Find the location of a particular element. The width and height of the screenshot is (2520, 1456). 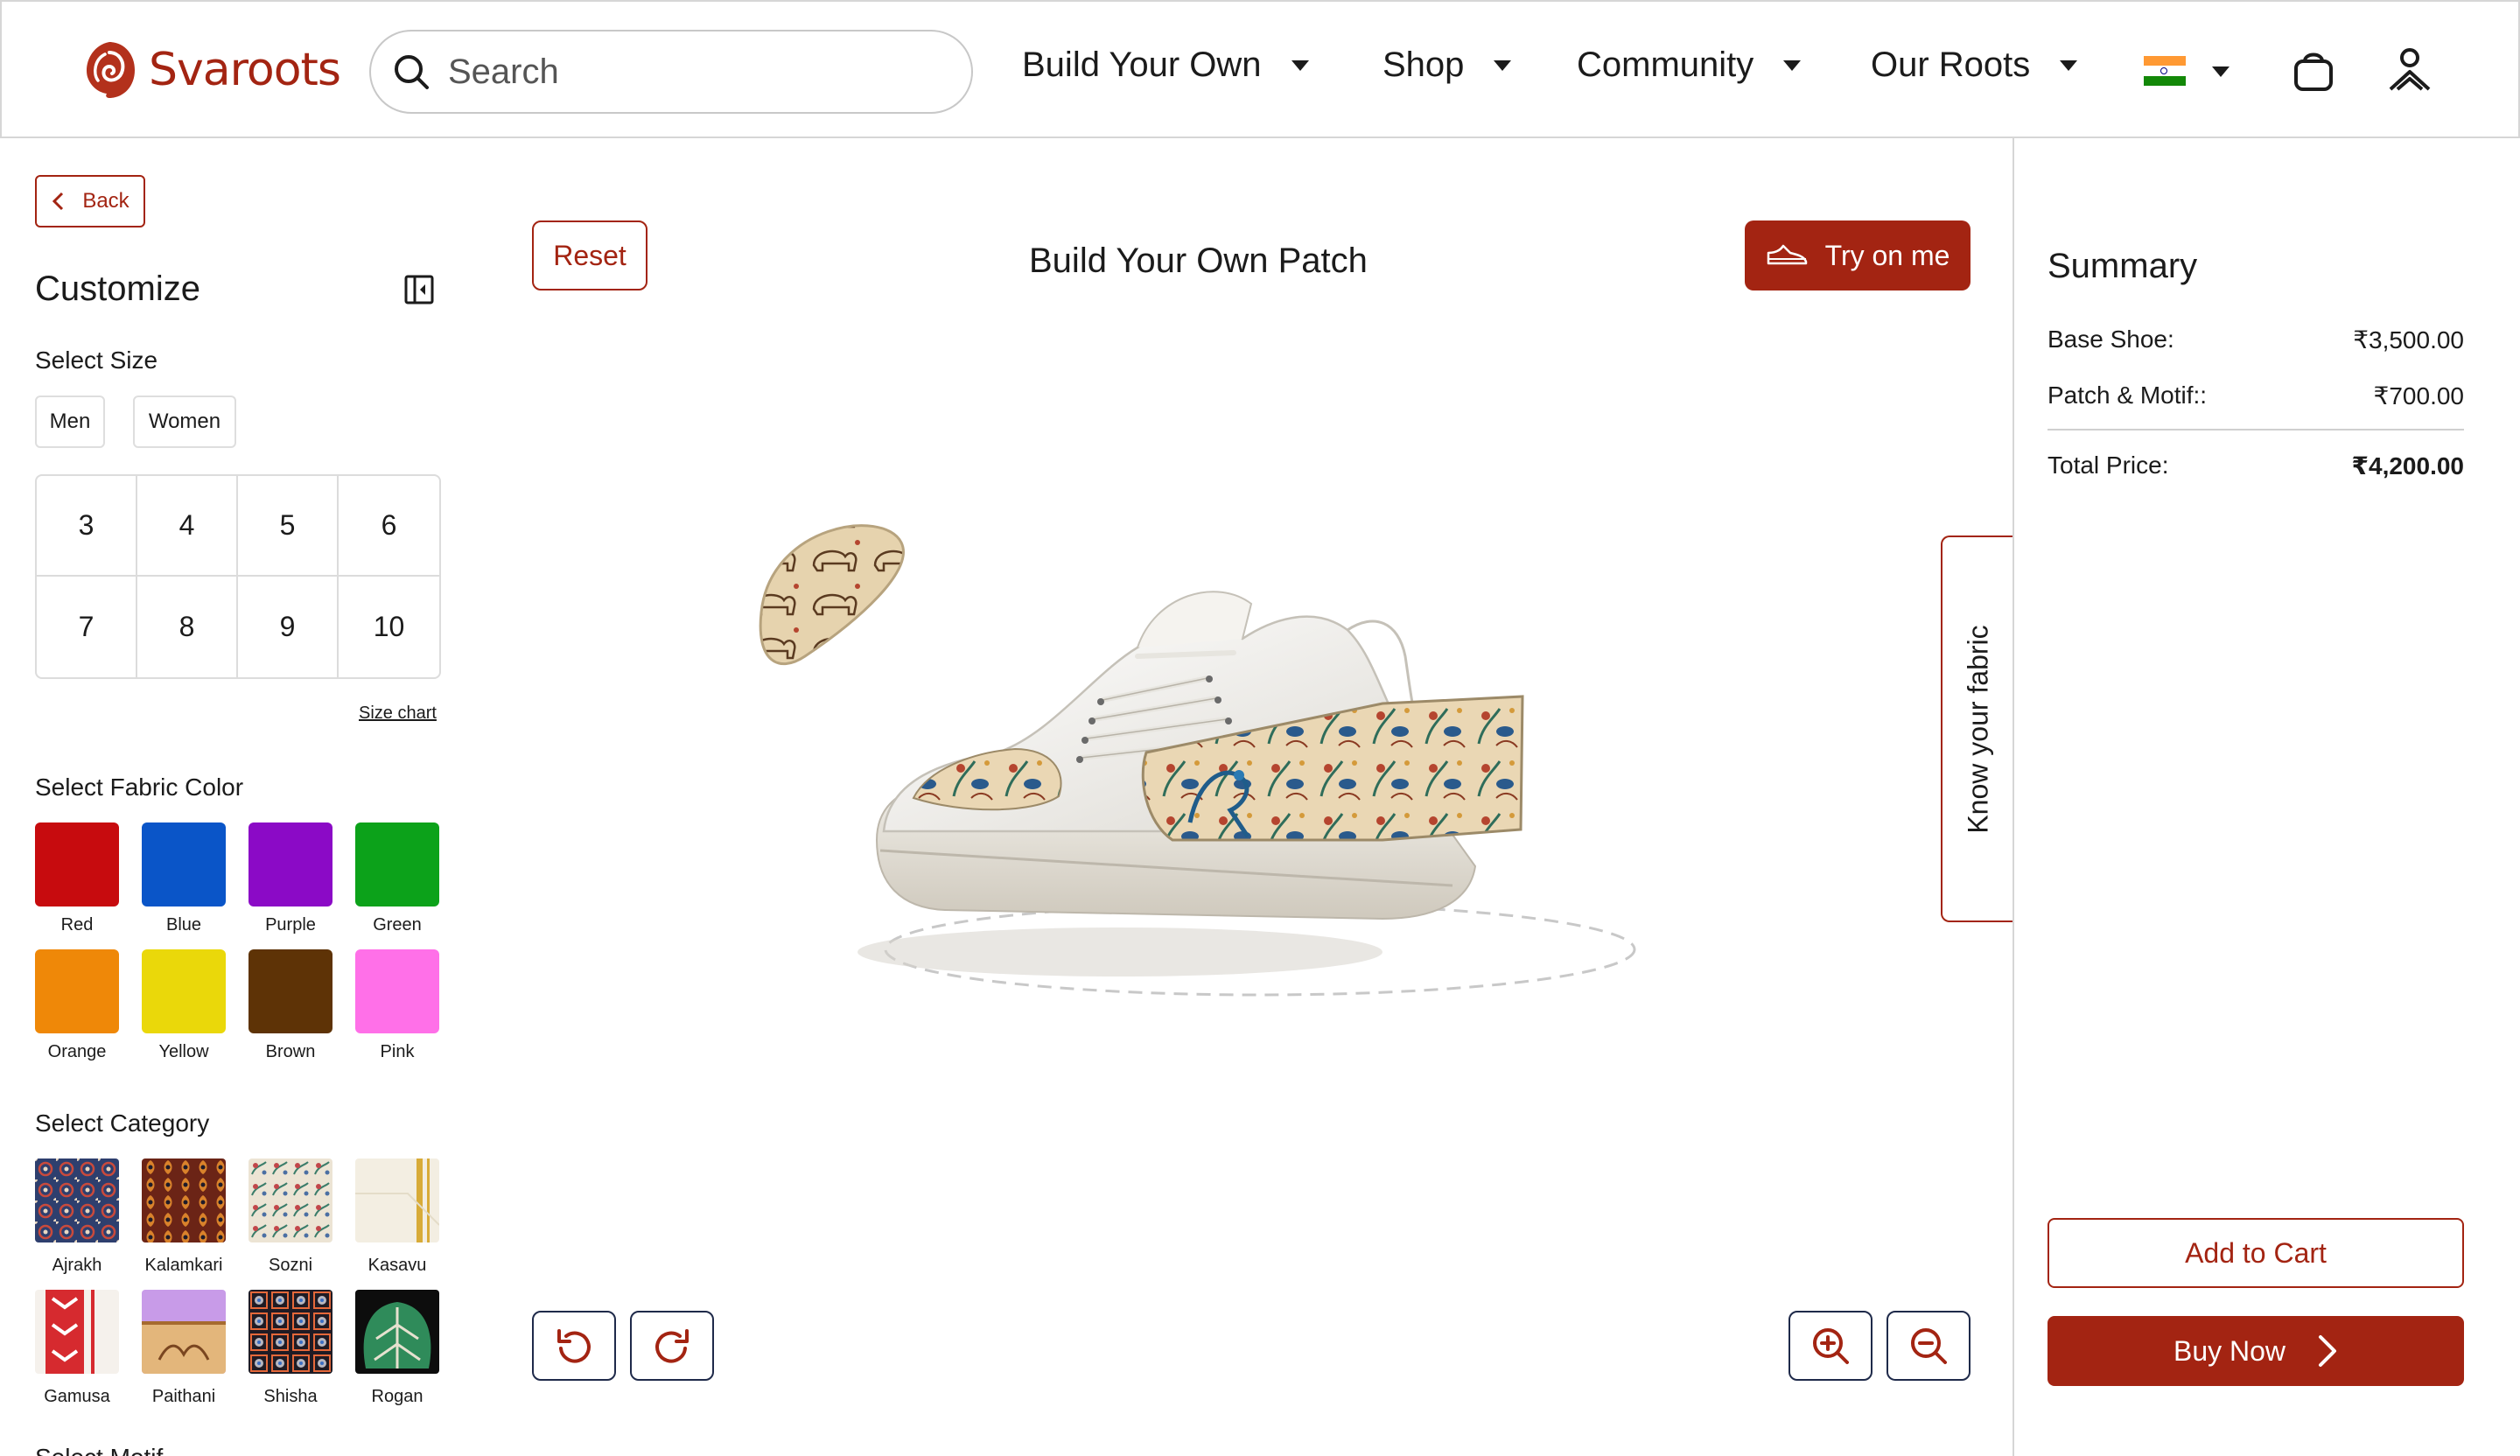

nav-shop: Shop is located at coordinates (1447, 65).